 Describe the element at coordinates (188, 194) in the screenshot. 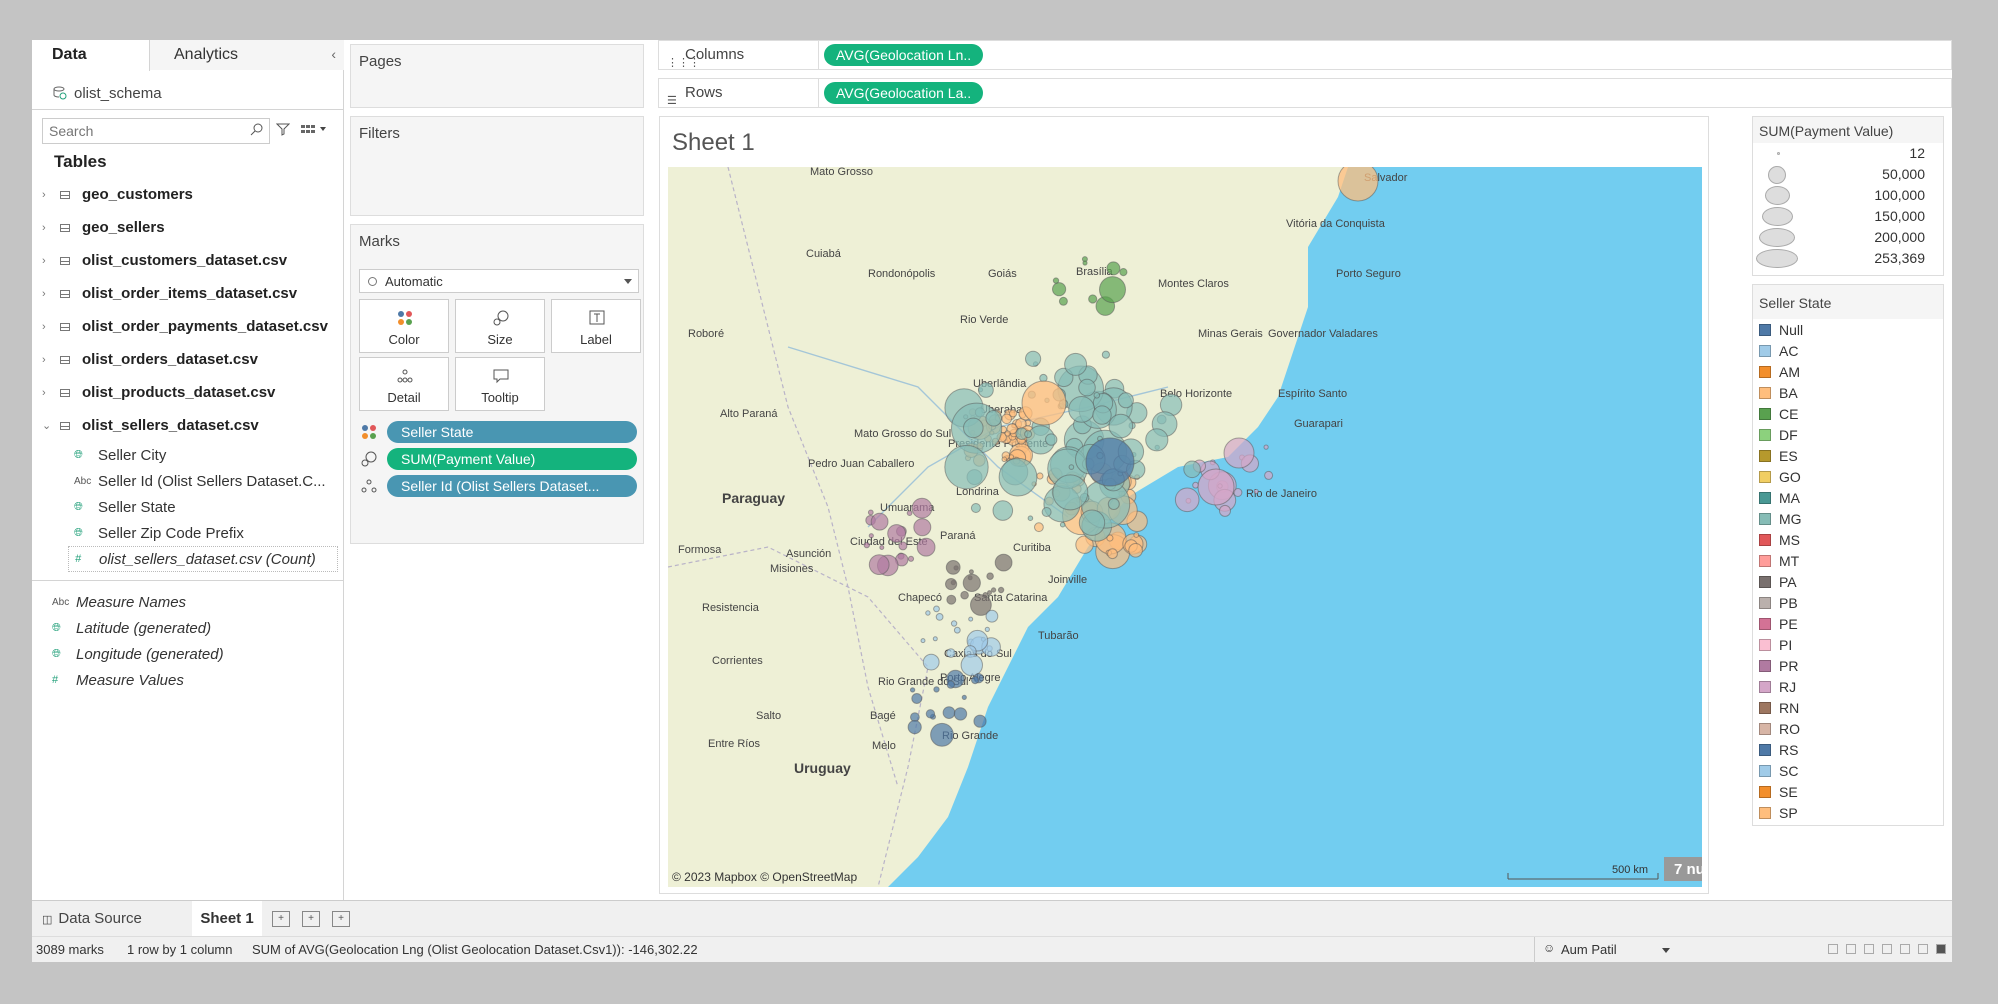

I see `table-item: › geo_customers` at that location.